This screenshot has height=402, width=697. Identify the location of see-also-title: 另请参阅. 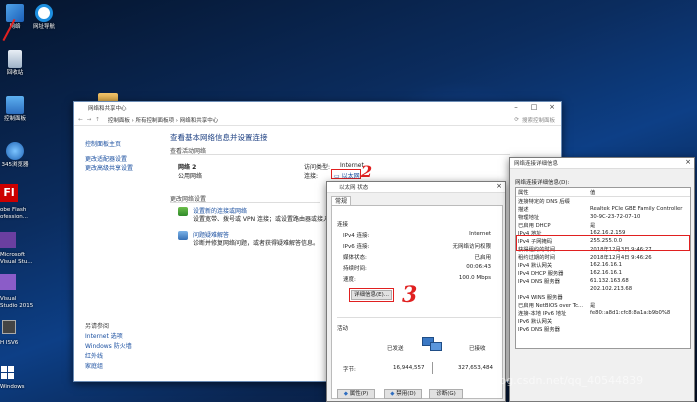
(97, 326).